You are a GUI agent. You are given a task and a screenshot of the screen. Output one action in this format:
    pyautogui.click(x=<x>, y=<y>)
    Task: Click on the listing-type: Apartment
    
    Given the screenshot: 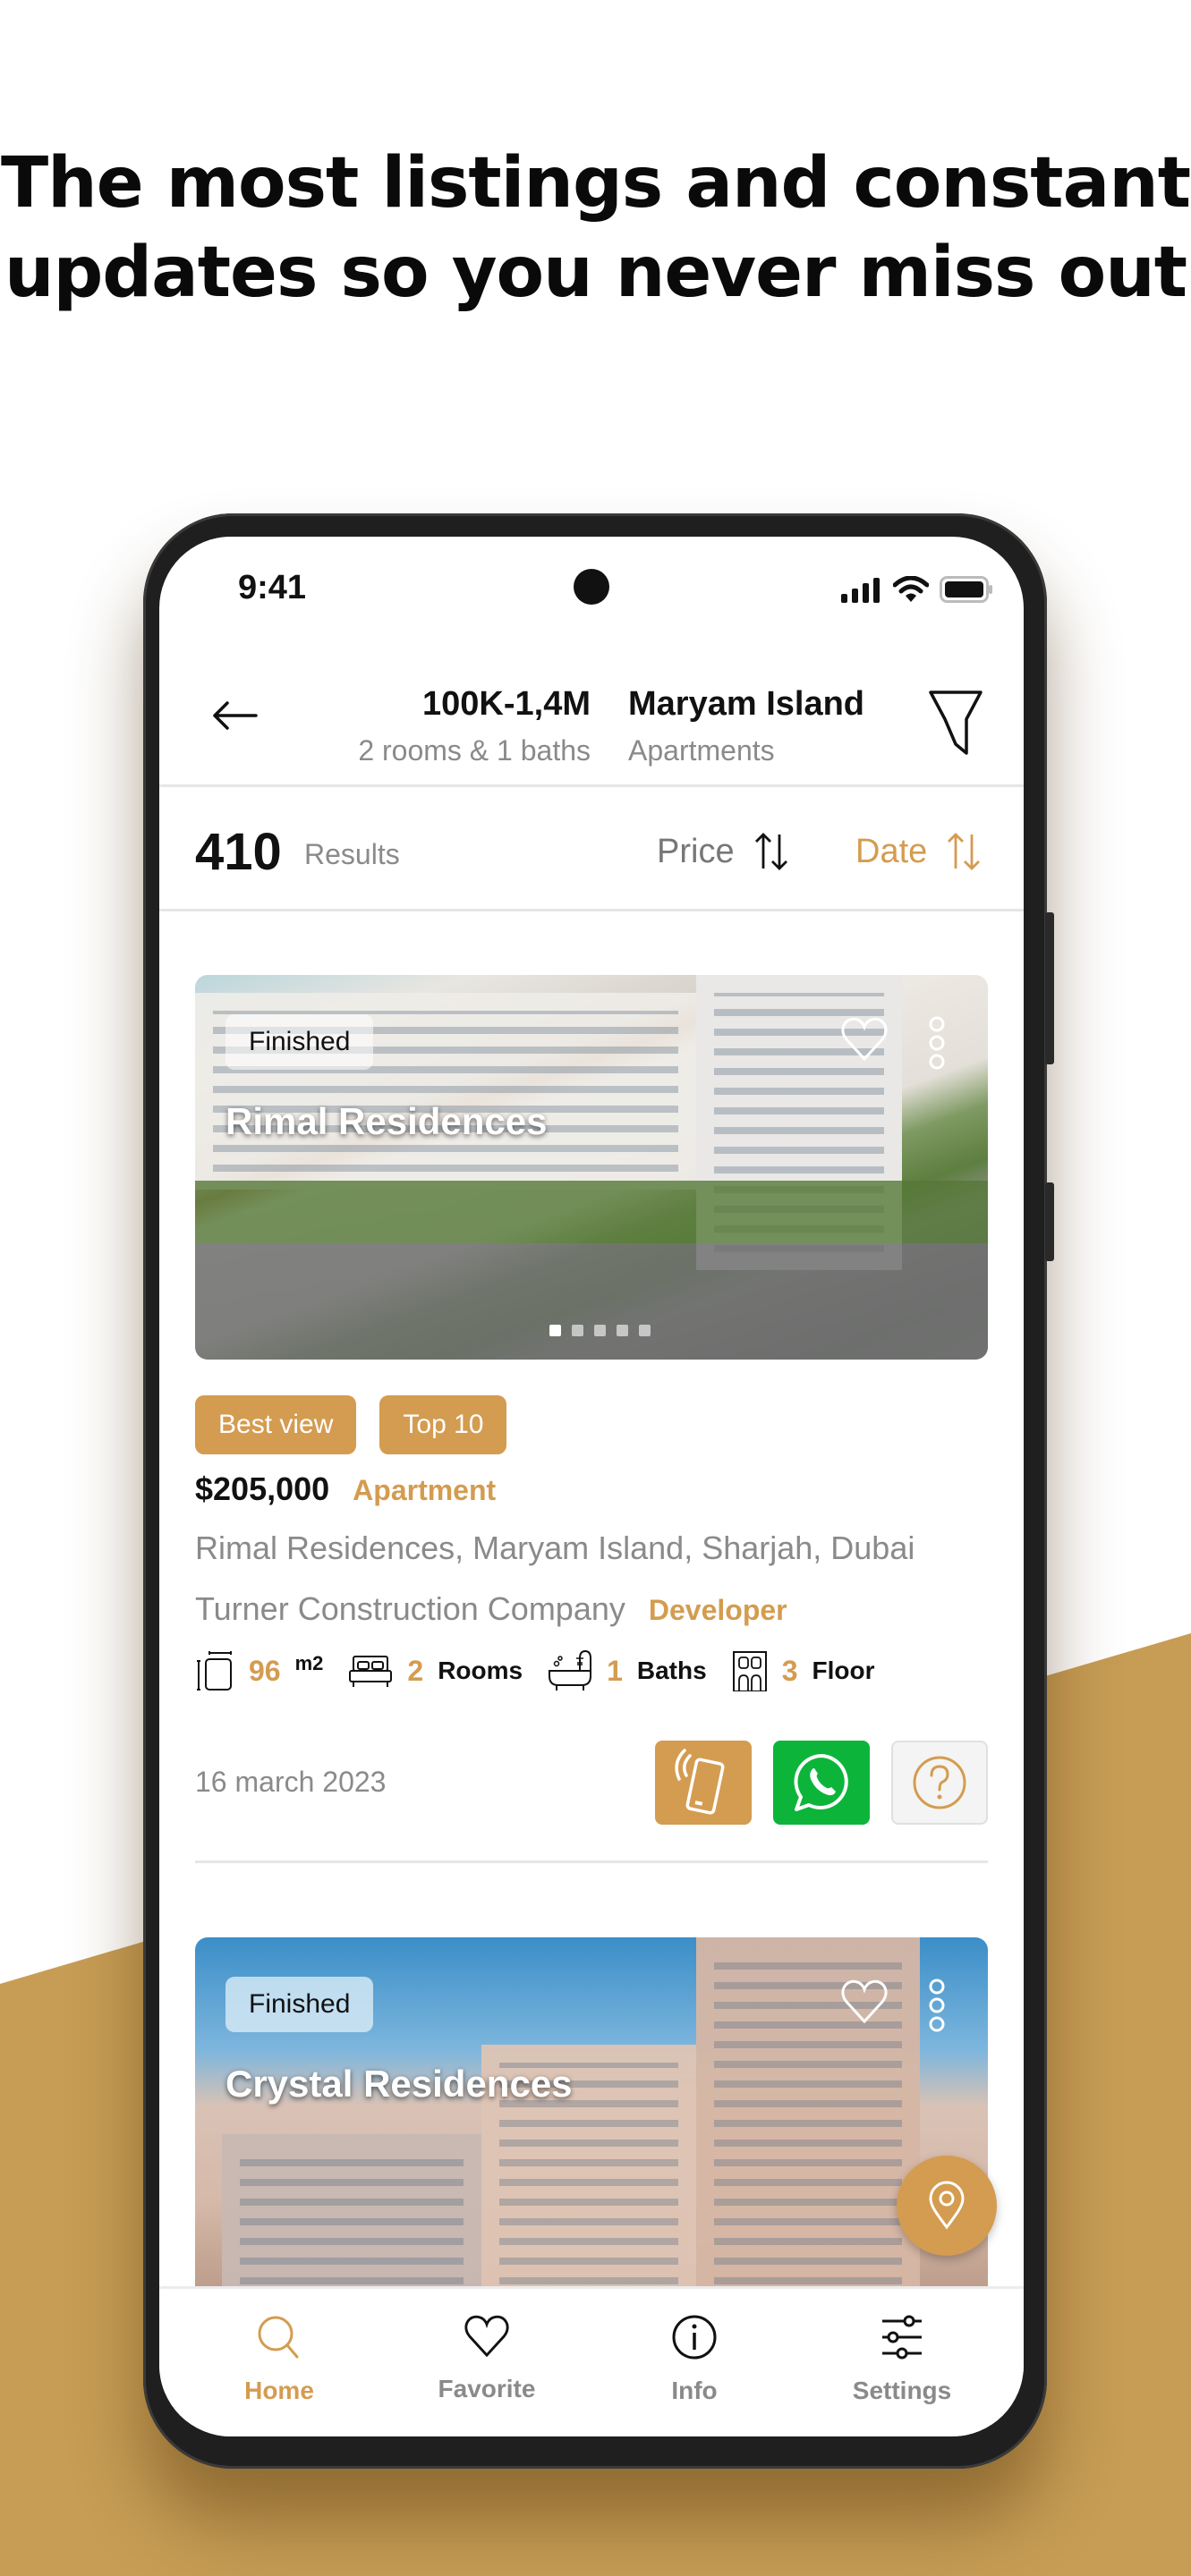 What is the action you would take?
    pyautogui.click(x=425, y=1490)
    